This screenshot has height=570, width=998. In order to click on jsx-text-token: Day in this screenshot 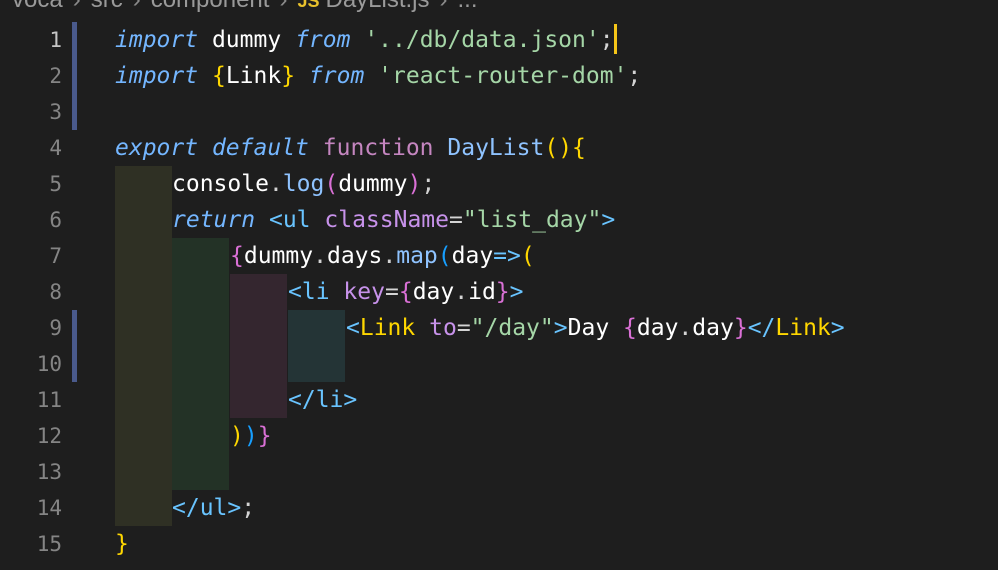, I will do `click(595, 328)`.